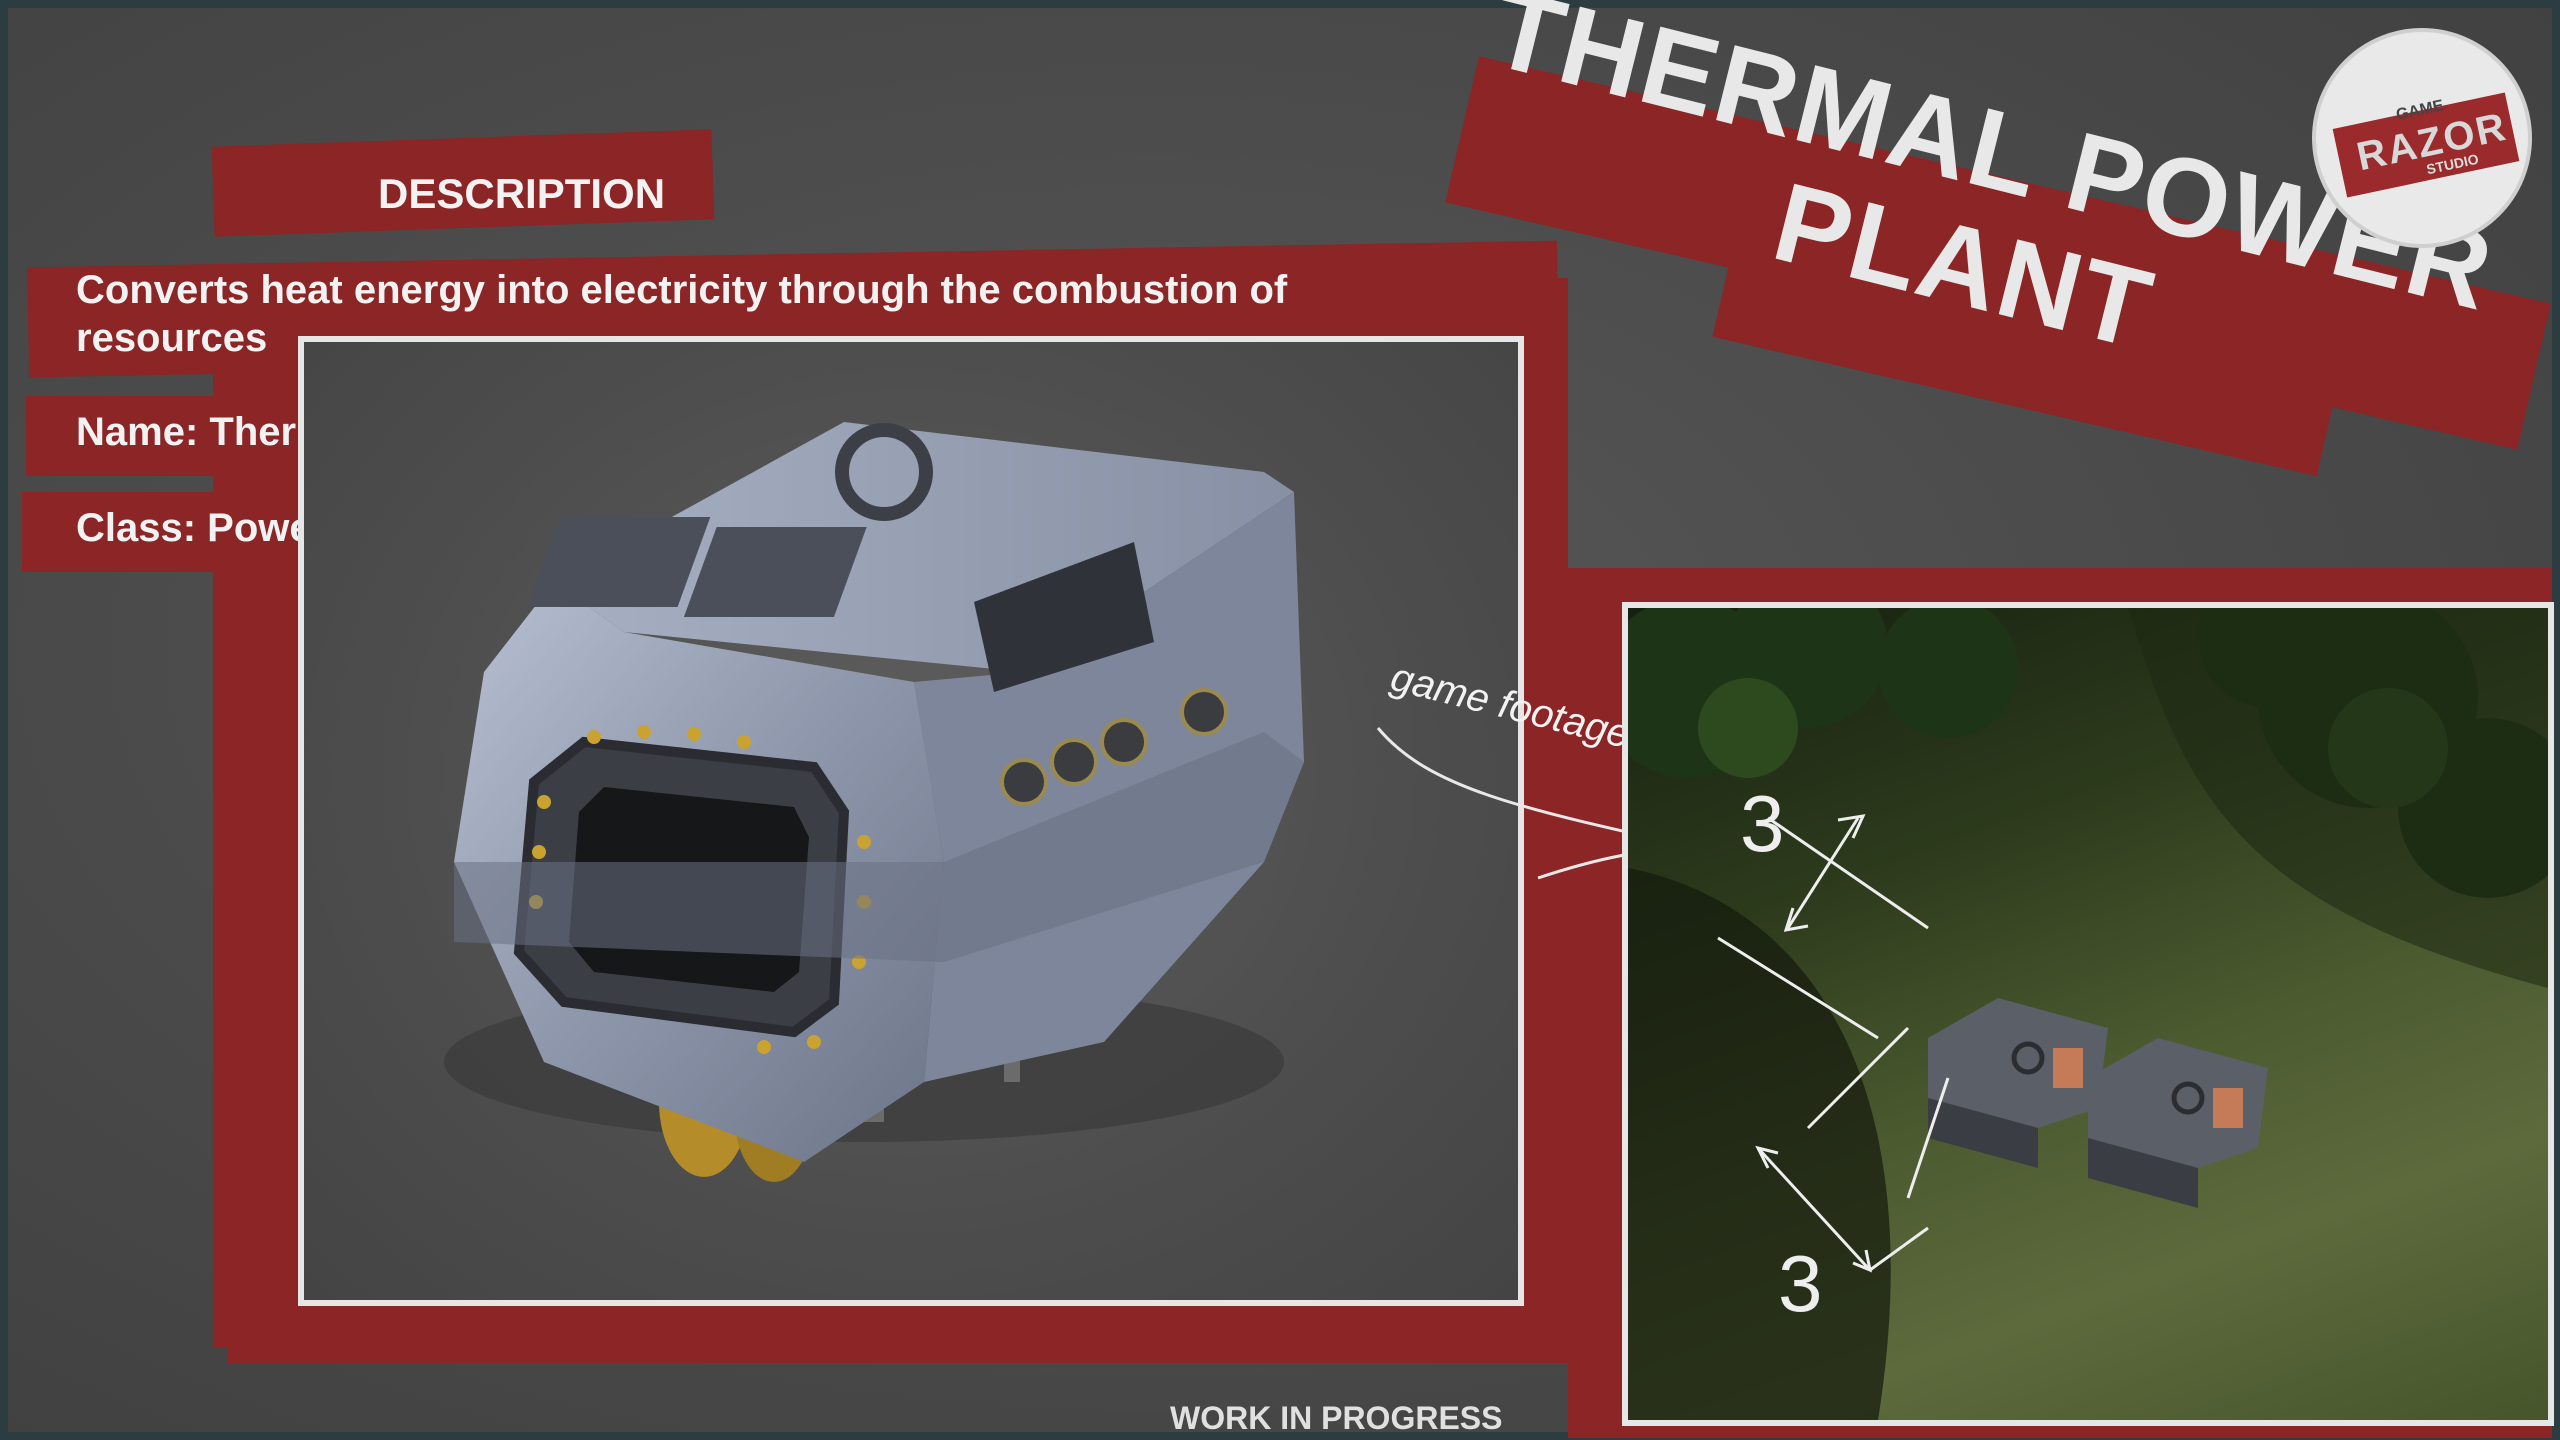 Image resolution: width=2560 pixels, height=1440 pixels. I want to click on description-heading: DESCRIPTION, so click(522, 193).